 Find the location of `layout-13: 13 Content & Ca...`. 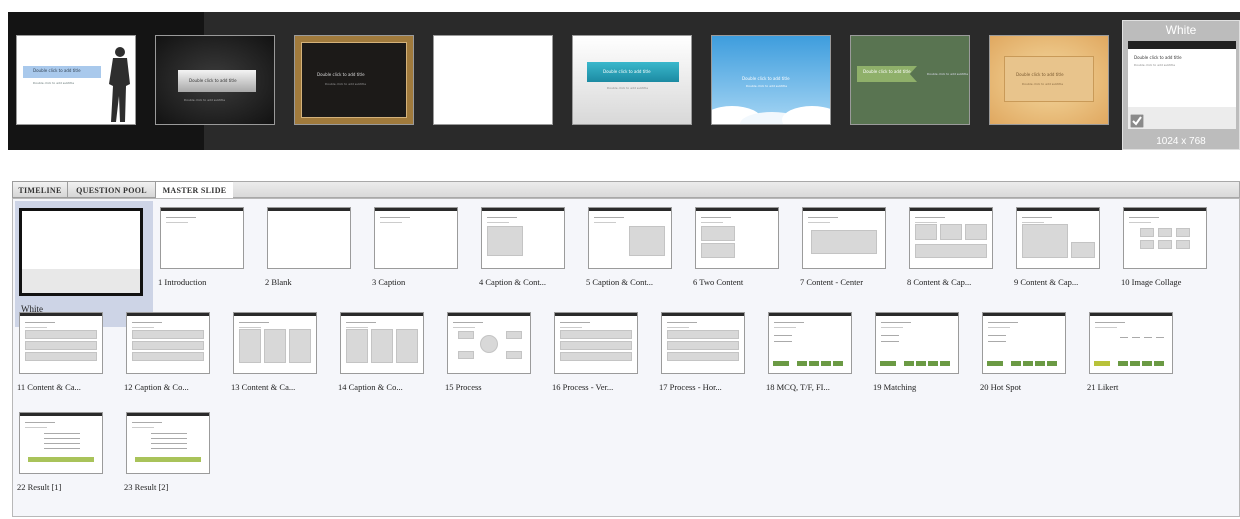

layout-13: 13 Content & Ca... is located at coordinates (283, 353).